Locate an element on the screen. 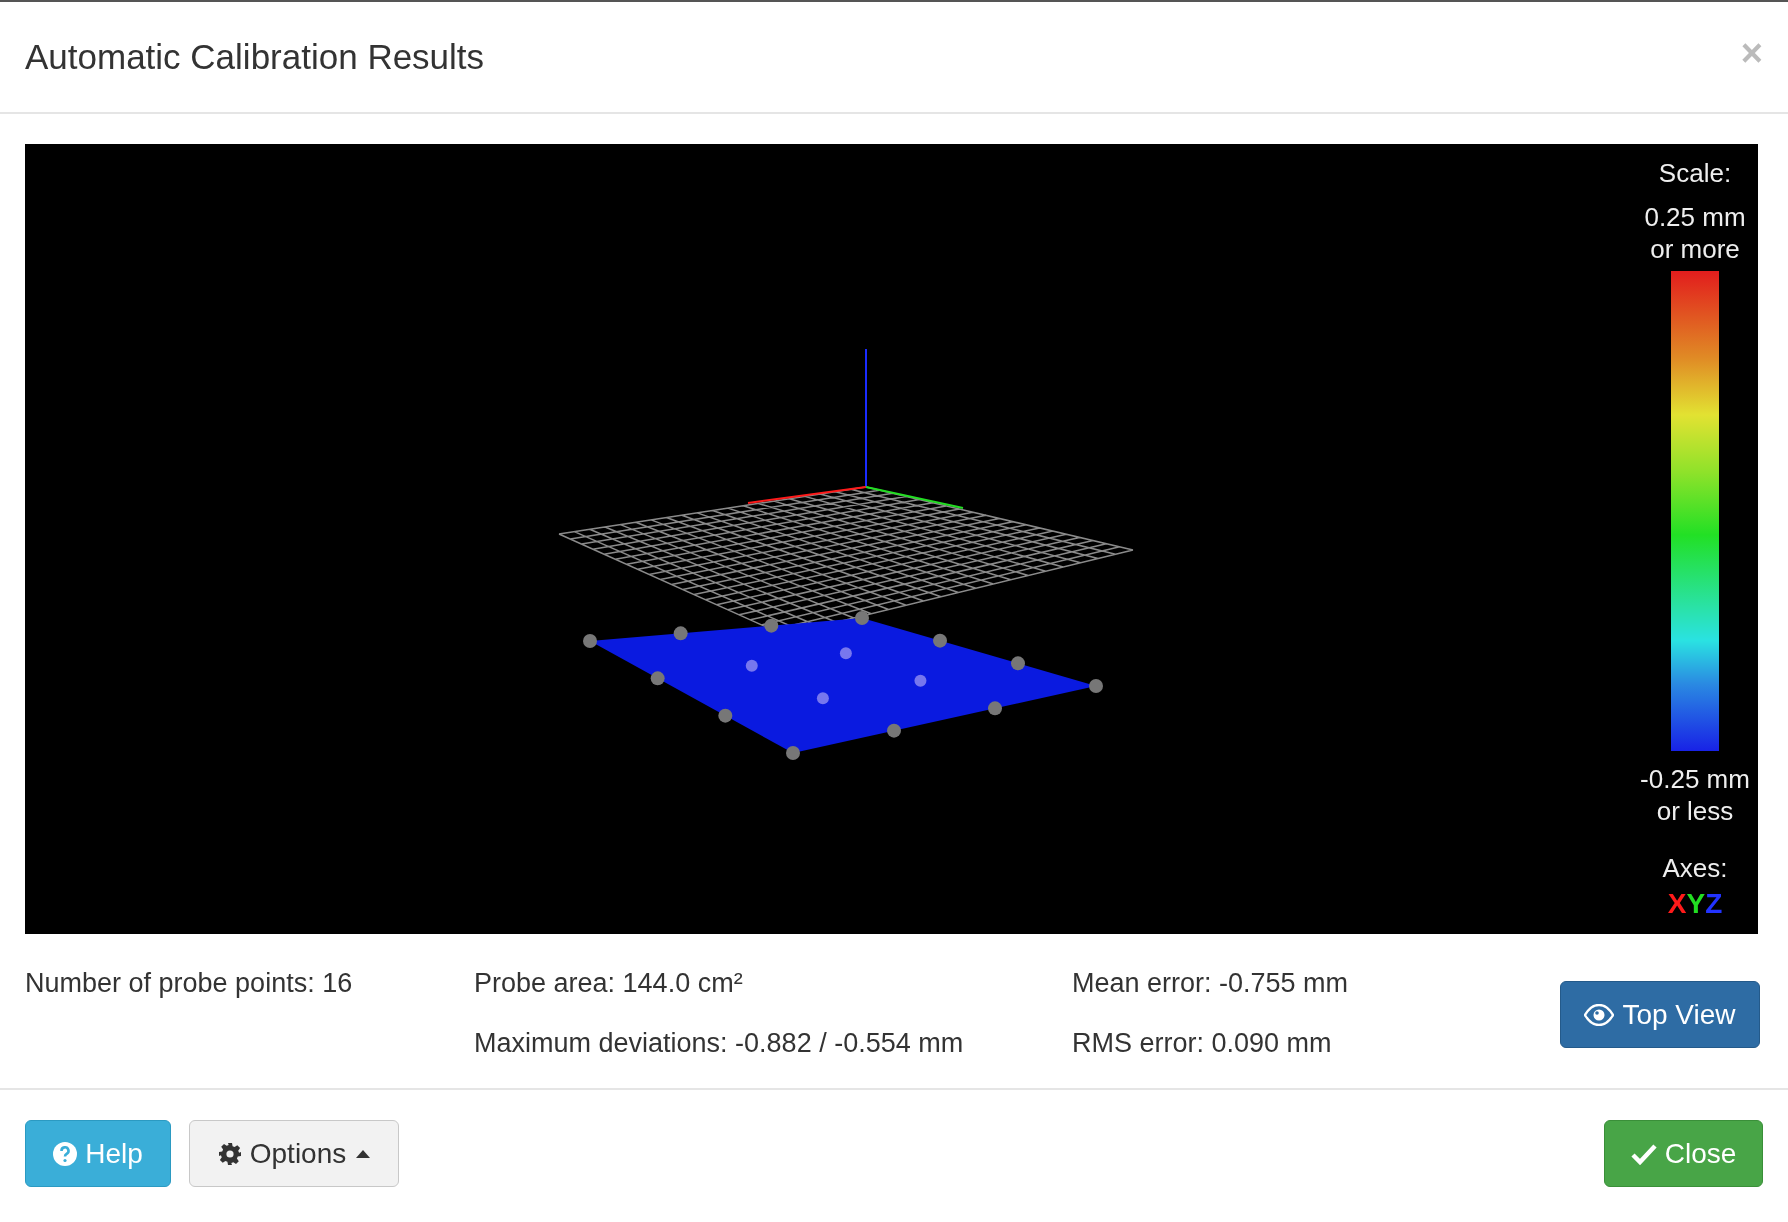  question-icon is located at coordinates (65, 1153).